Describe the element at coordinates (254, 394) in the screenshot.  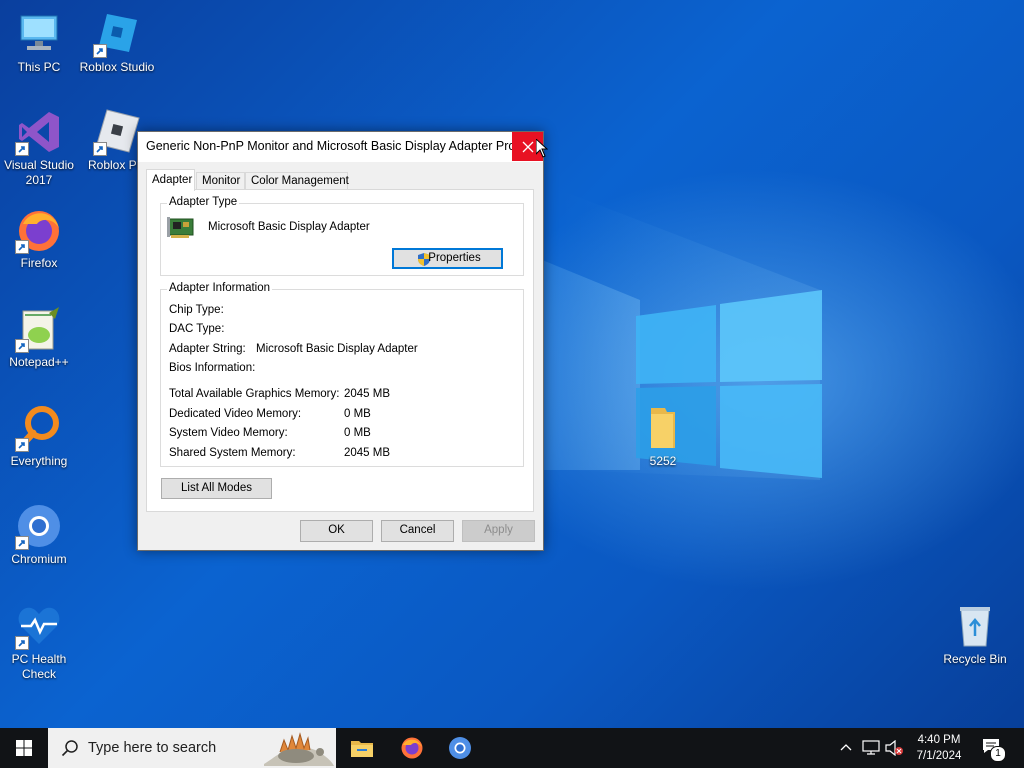
I see `total-graphics-memory-label: Total Available Graphics Memory:` at that location.